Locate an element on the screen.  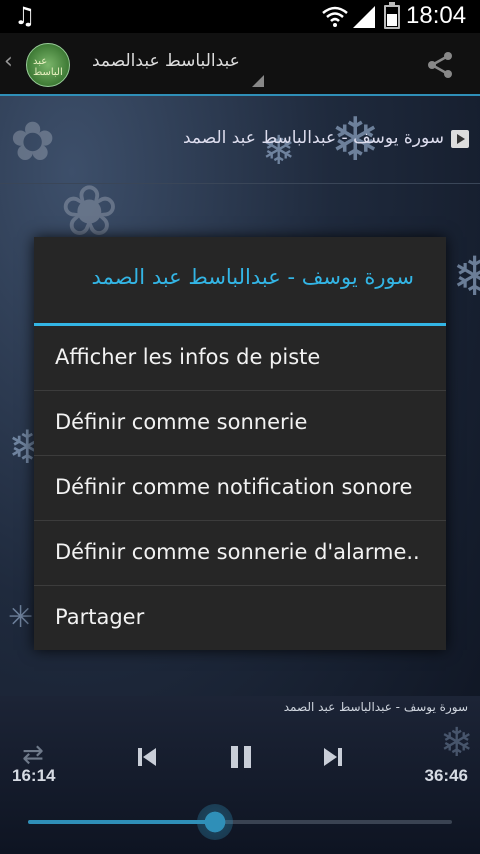
seek-bar-progress is located at coordinates (121, 822).